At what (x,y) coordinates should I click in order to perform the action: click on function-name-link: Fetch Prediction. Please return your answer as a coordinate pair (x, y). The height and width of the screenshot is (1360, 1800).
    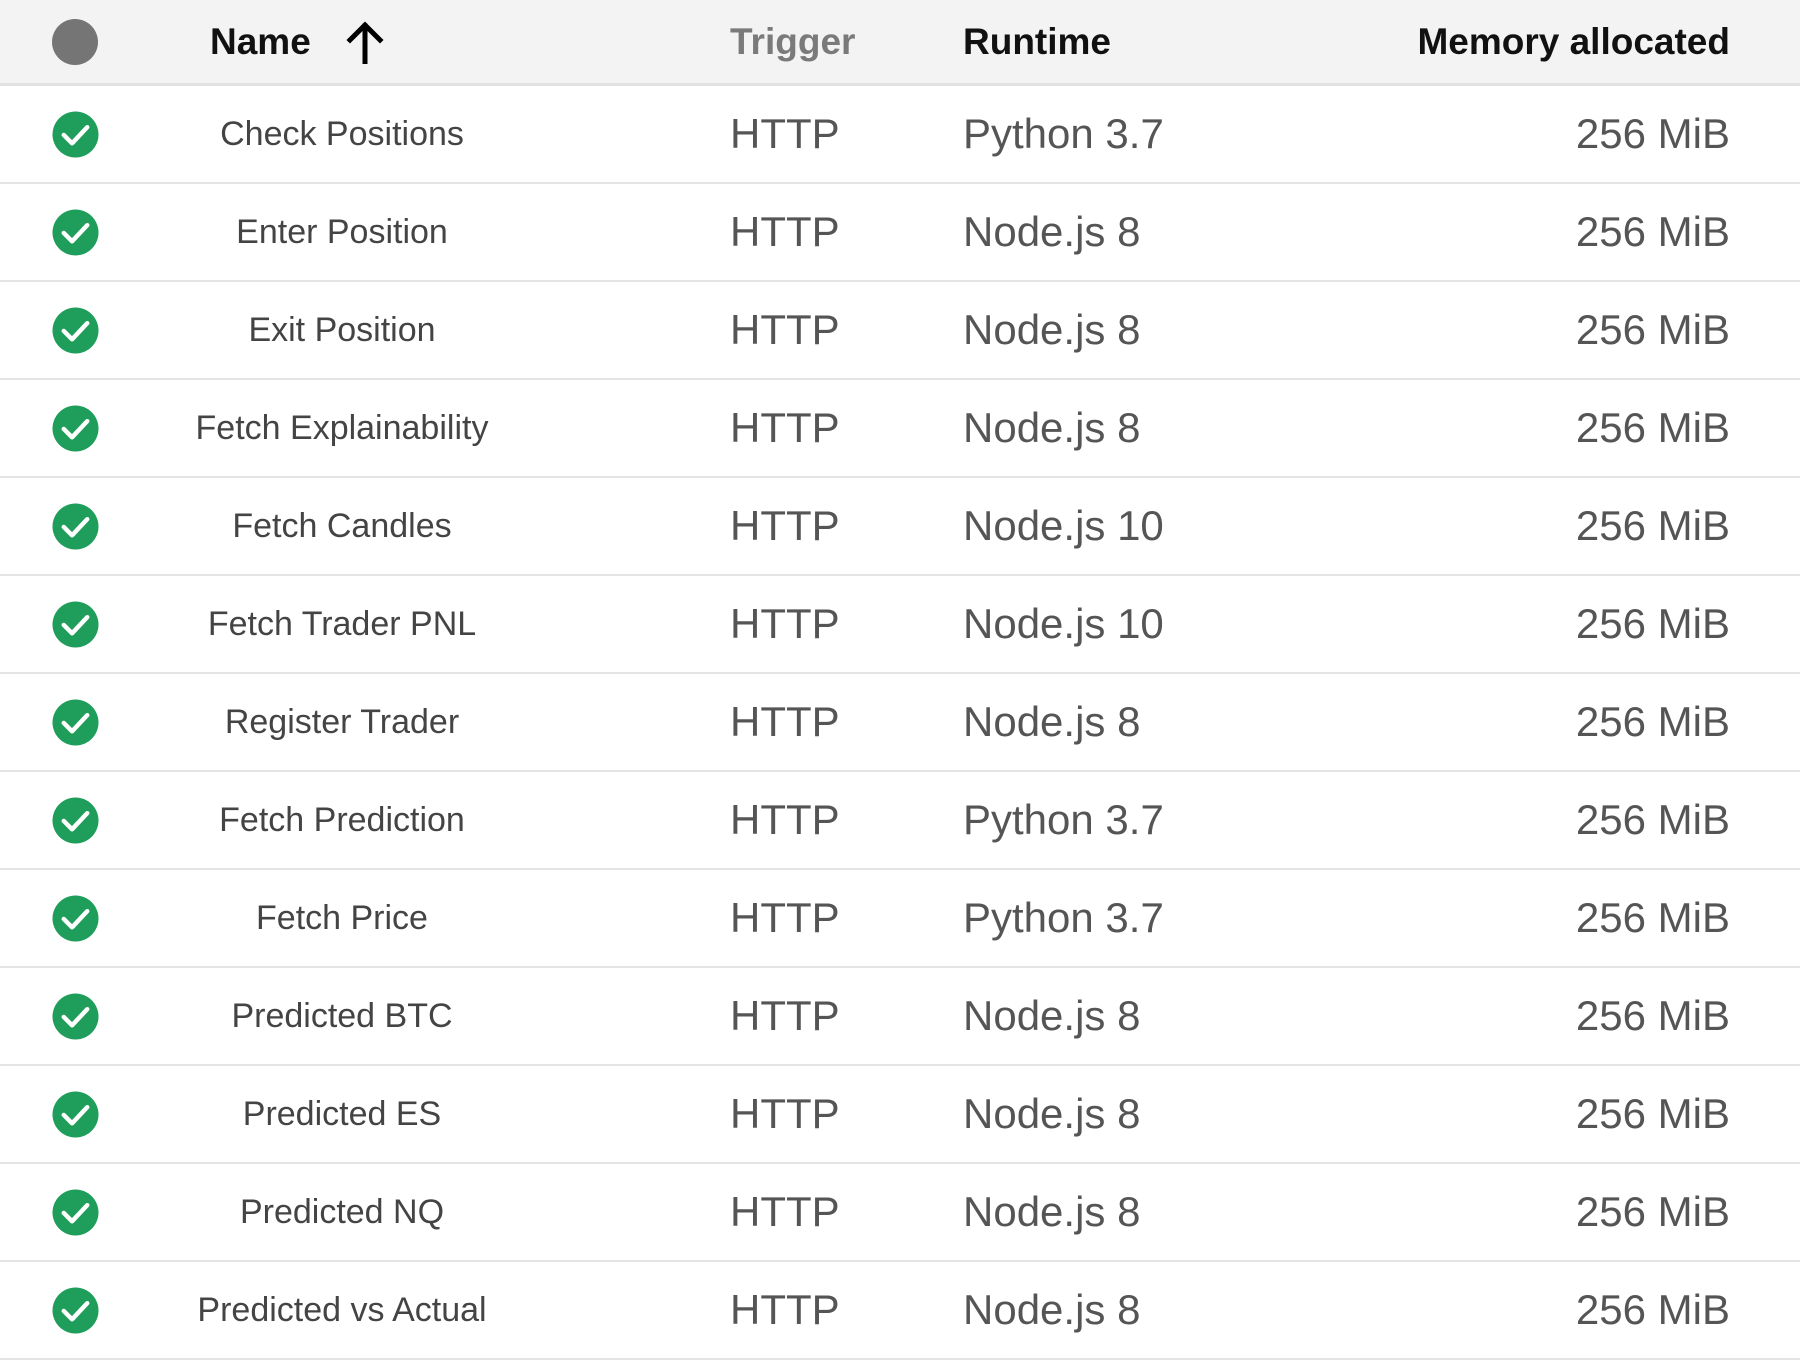
    Looking at the image, I should click on (342, 820).